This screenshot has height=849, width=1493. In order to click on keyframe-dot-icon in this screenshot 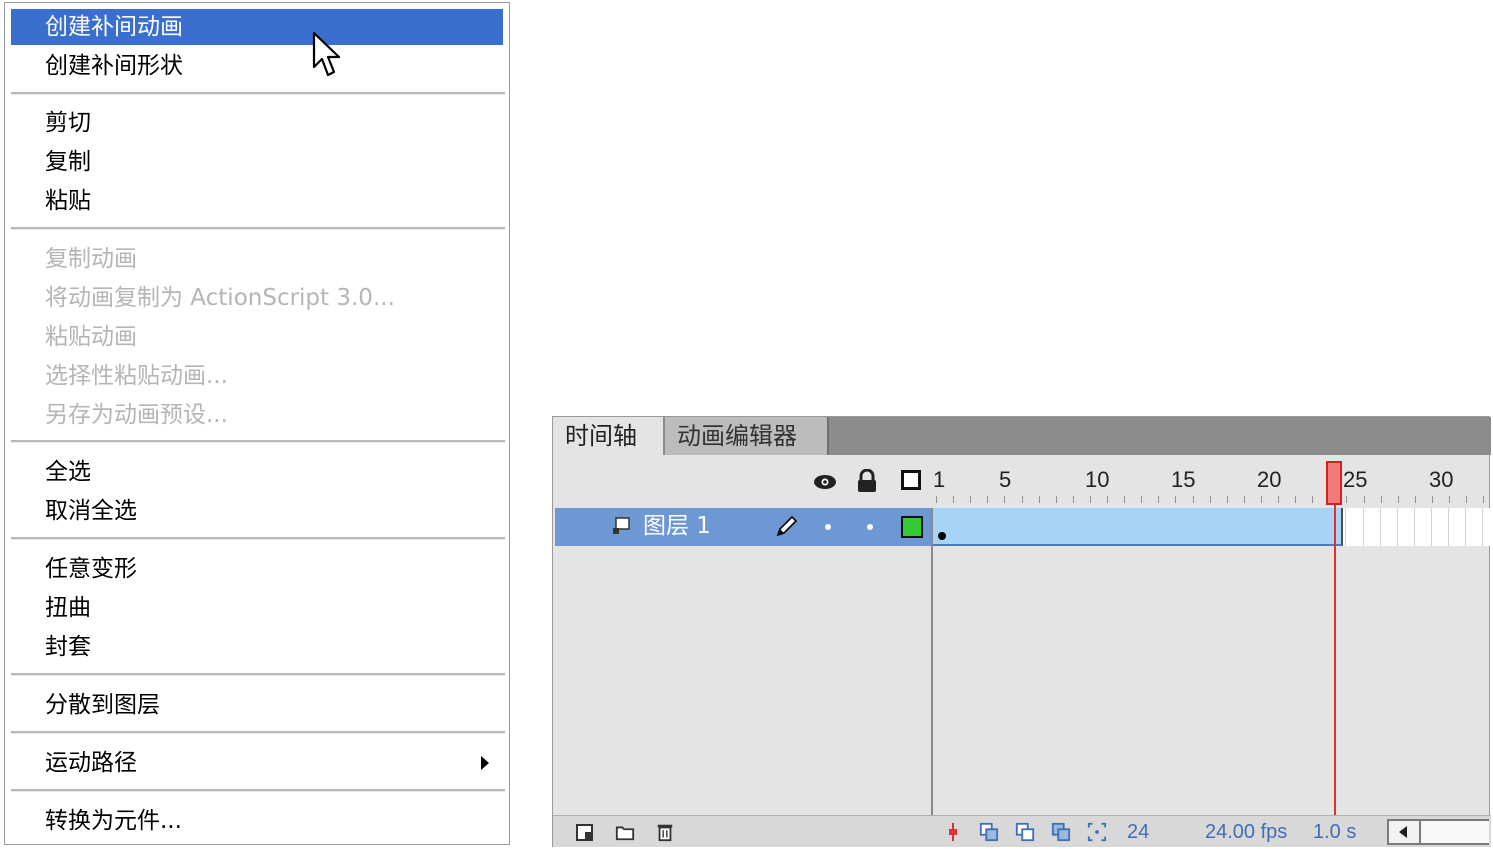, I will do `click(942, 536)`.